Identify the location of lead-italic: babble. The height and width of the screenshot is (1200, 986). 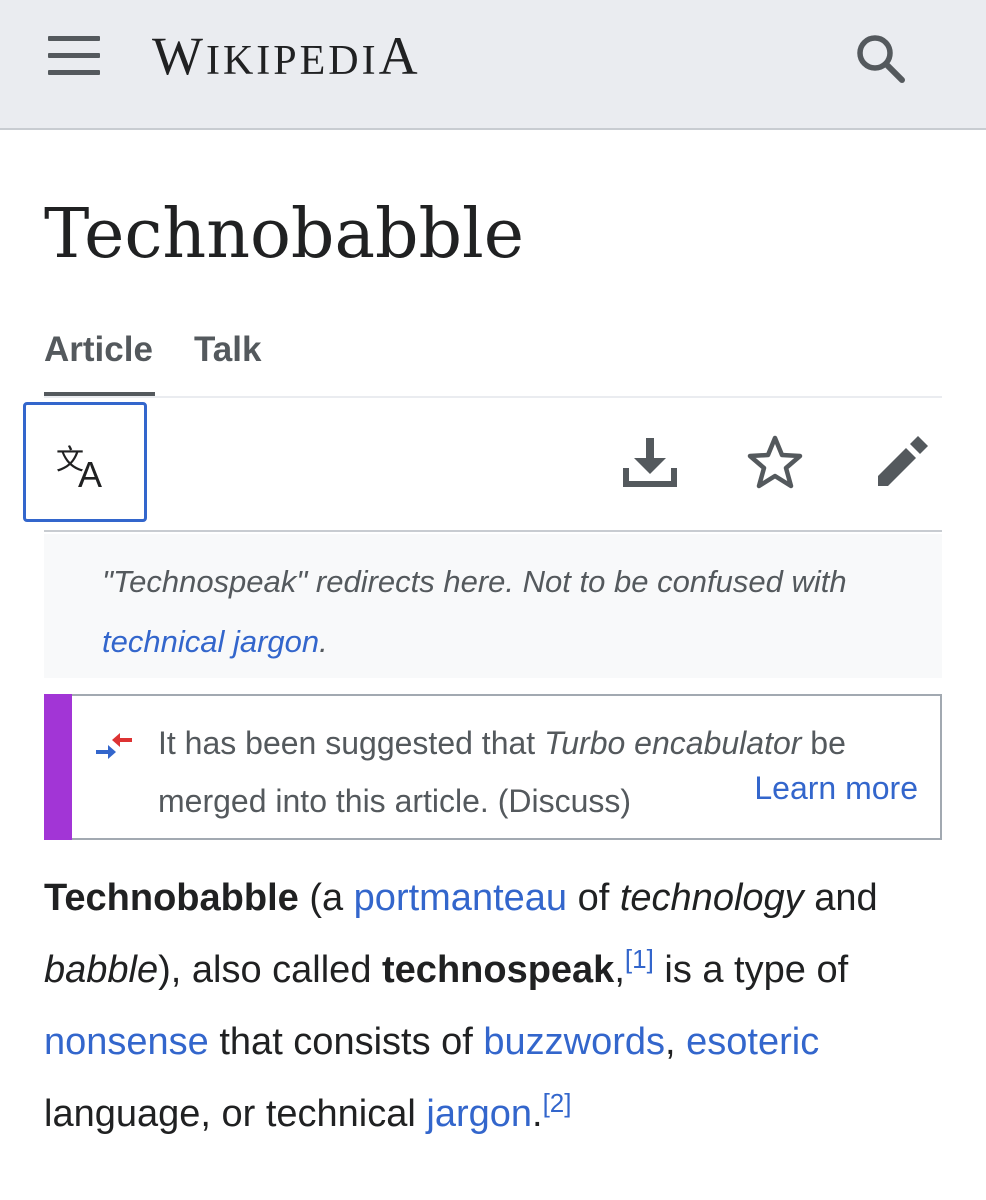
(101, 970).